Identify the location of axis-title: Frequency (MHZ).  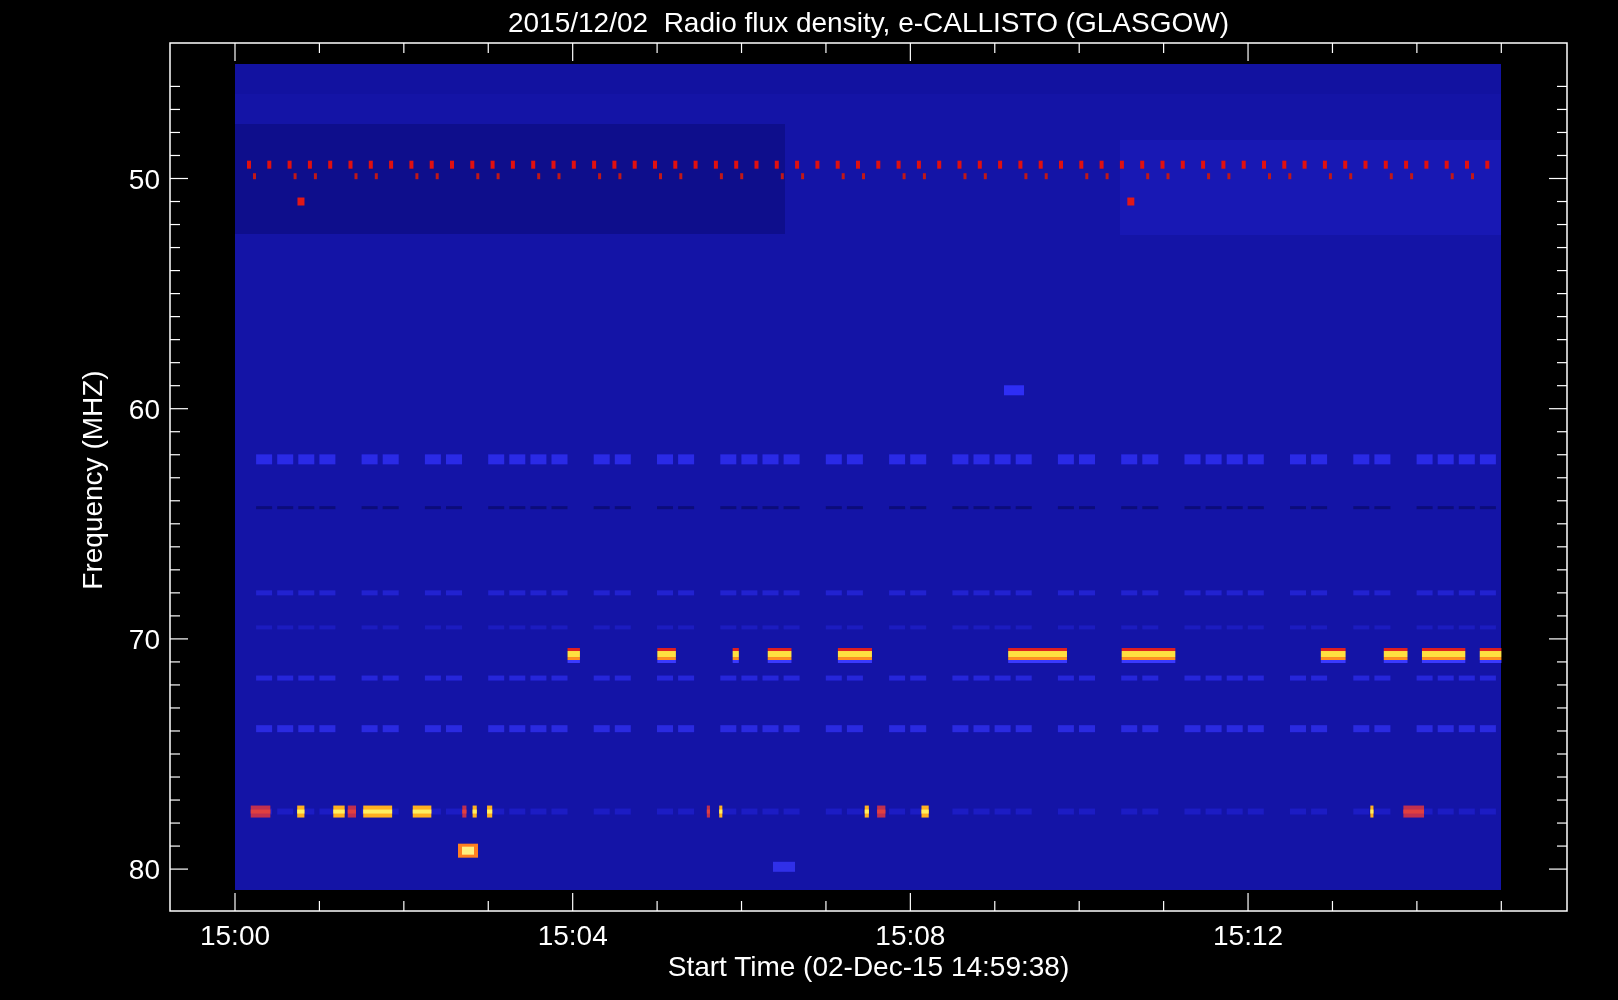
(92, 480).